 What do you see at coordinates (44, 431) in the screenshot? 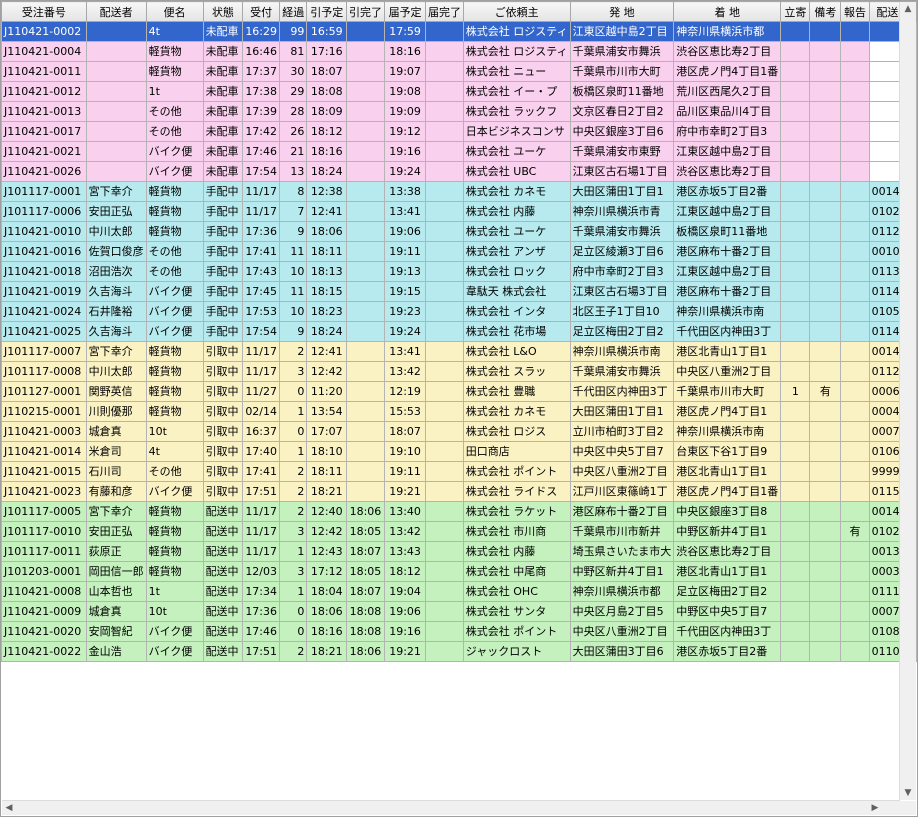
I see `cell-order-no: J110421-0003` at bounding box center [44, 431].